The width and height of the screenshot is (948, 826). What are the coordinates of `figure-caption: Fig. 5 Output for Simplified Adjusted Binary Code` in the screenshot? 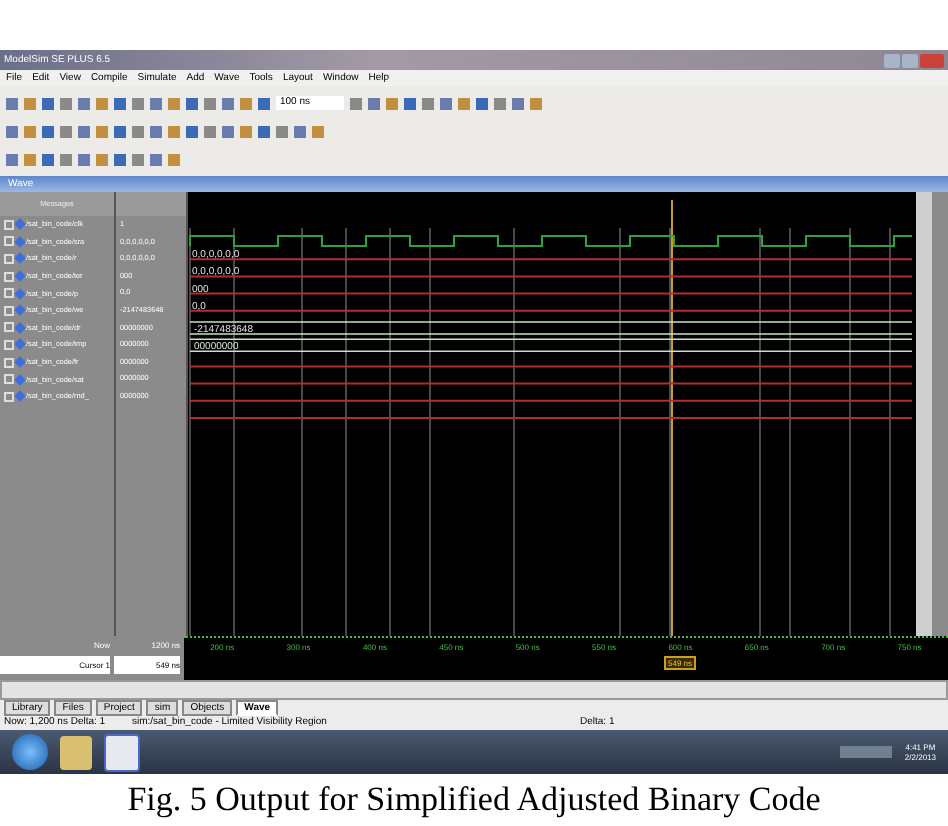 It's located at (474, 800).